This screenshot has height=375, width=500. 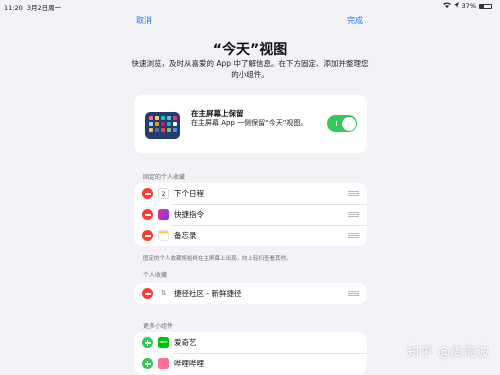 I want to click on pinned-list: 2 下个日程 快捷指令 备忘录, so click(x=250, y=214).